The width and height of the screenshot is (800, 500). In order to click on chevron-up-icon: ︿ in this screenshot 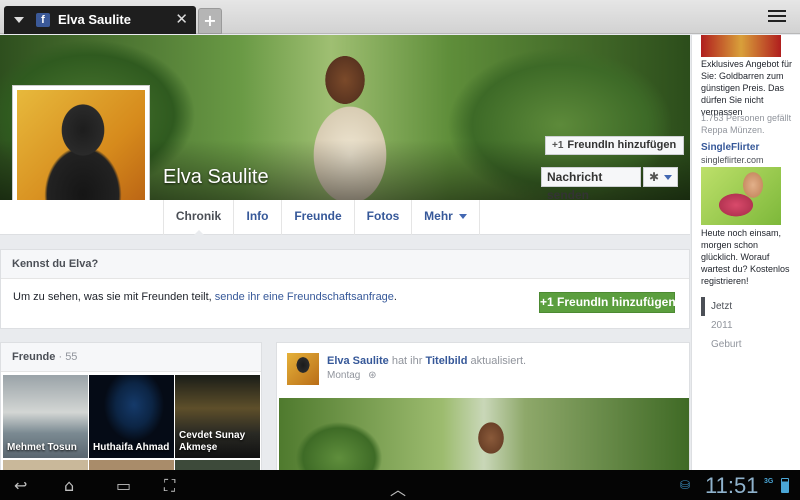, I will do `click(398, 488)`.